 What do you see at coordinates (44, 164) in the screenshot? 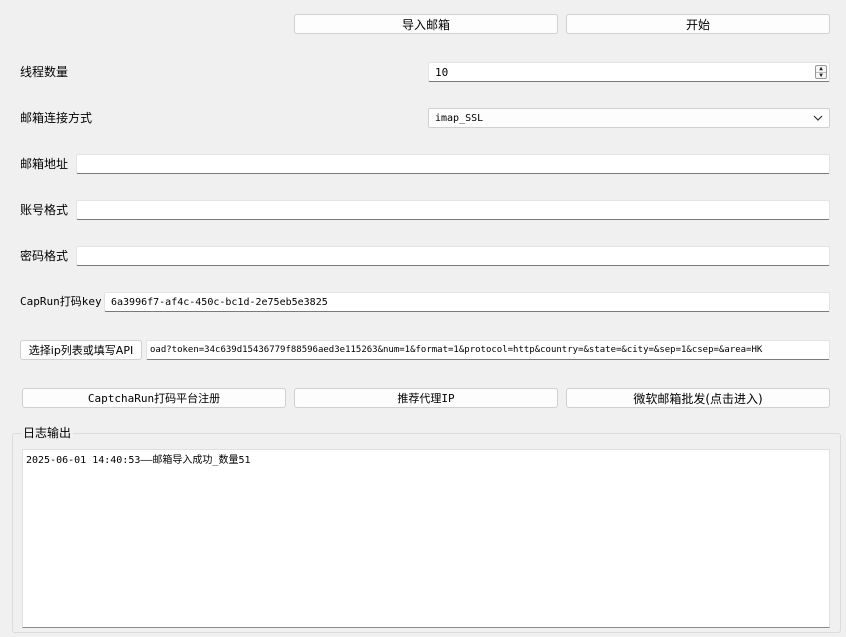
I see `address-label: 邮箱地址` at bounding box center [44, 164].